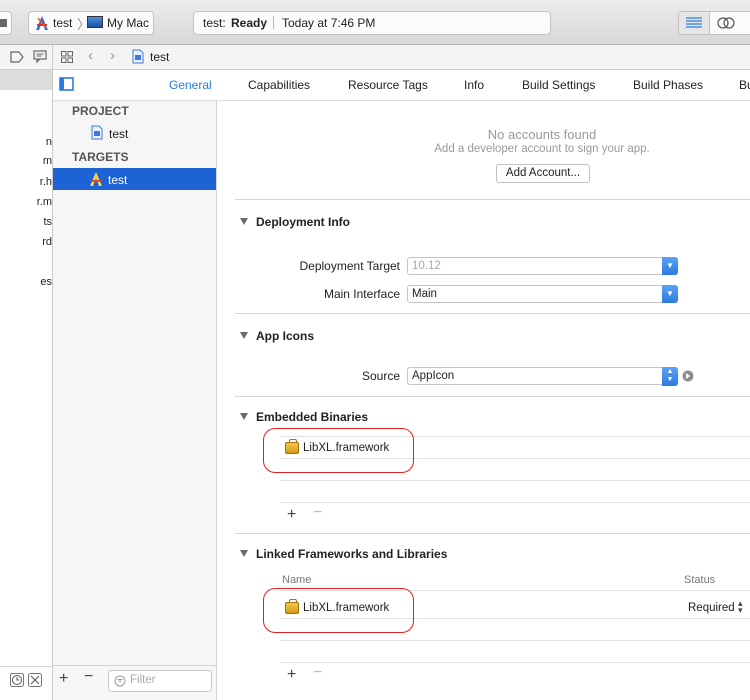  I want to click on tab-build-settings: Build Settings, so click(558, 85).